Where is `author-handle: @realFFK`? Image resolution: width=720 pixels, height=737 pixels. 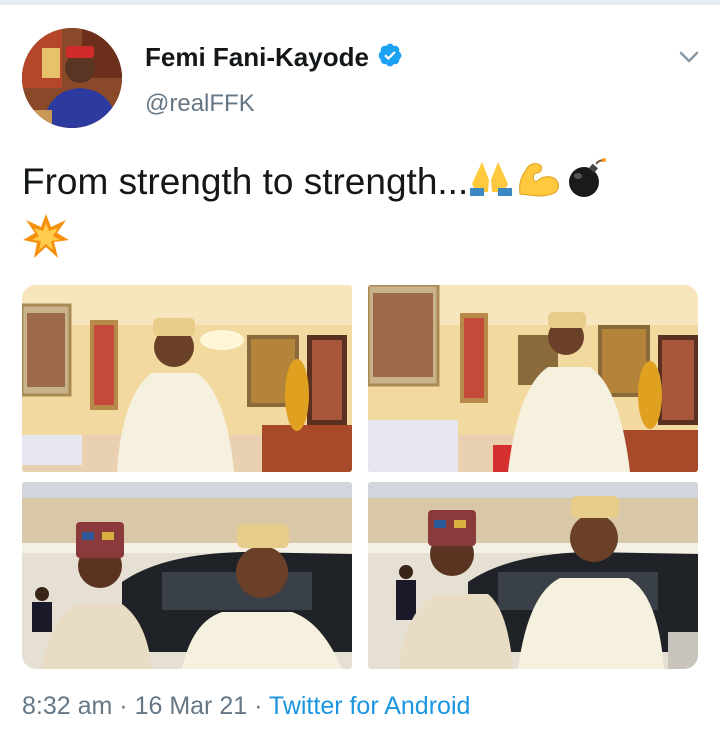
author-handle: @realFFK is located at coordinates (200, 104).